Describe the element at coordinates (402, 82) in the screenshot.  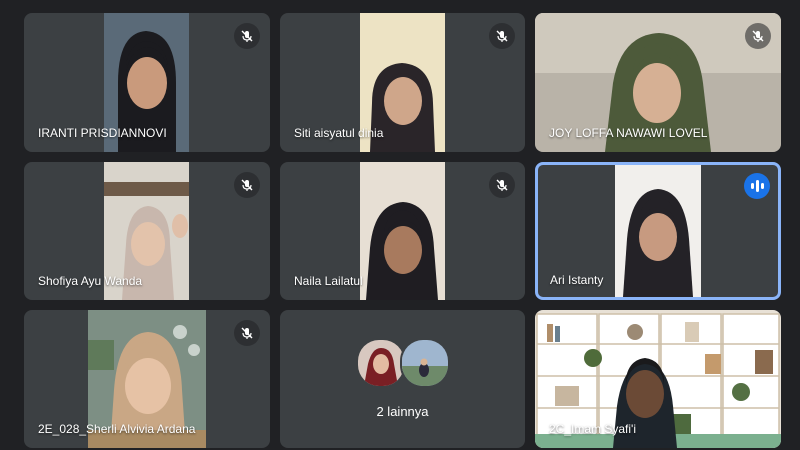
I see `participant-tile: Siti aisyatul dinia` at that location.